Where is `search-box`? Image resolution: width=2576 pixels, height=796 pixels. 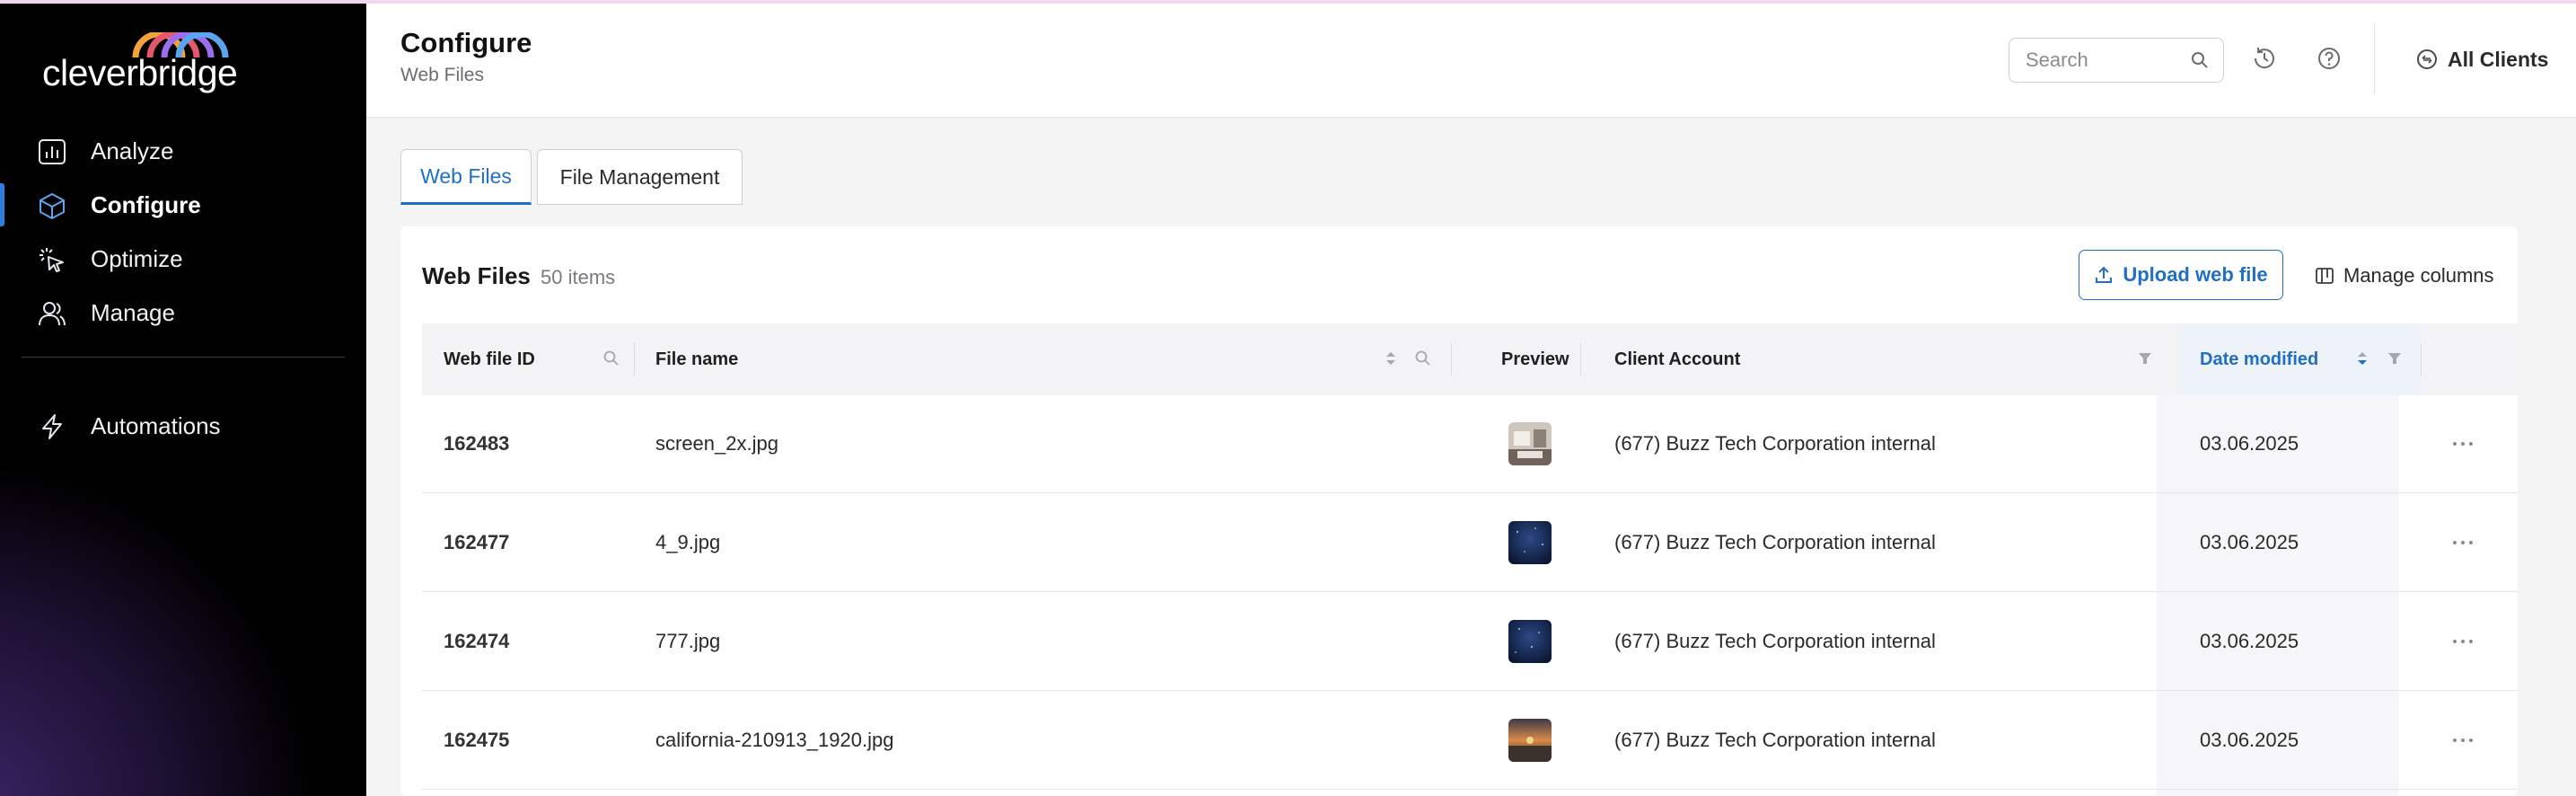 search-box is located at coordinates (2116, 60).